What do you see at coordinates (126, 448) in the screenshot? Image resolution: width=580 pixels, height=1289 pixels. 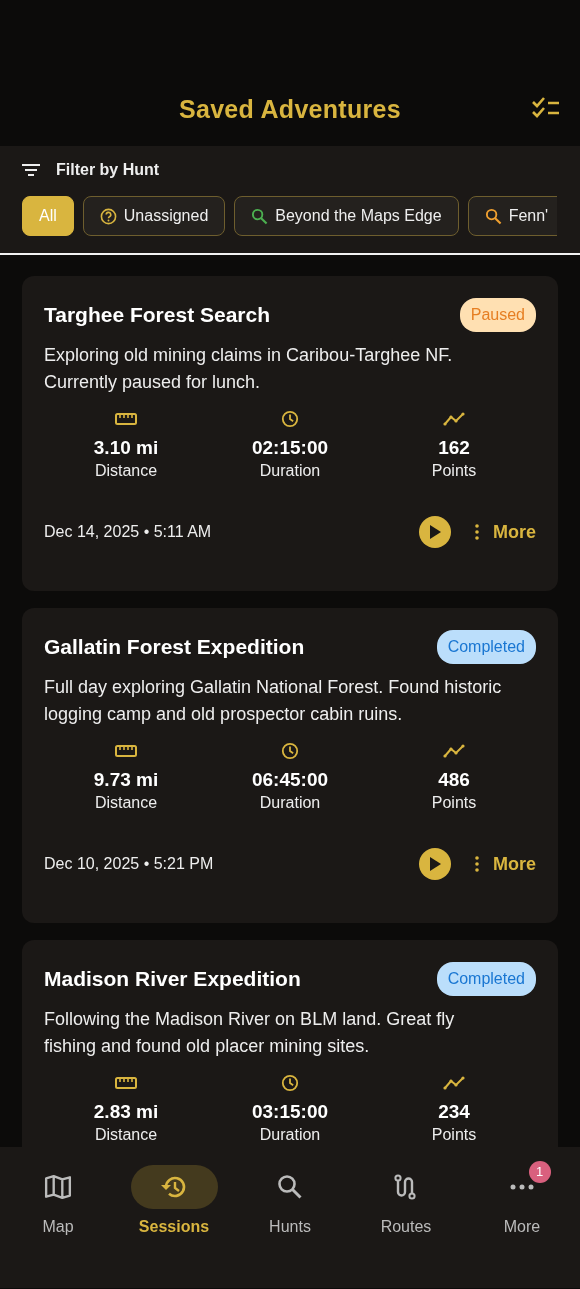 I see `stat-value: 3.10 mi` at bounding box center [126, 448].